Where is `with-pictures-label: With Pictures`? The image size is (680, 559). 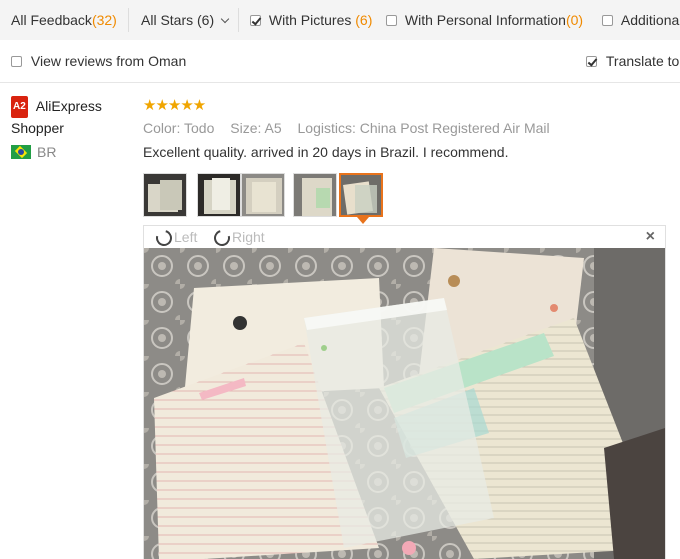 with-pictures-label: With Pictures is located at coordinates (310, 20).